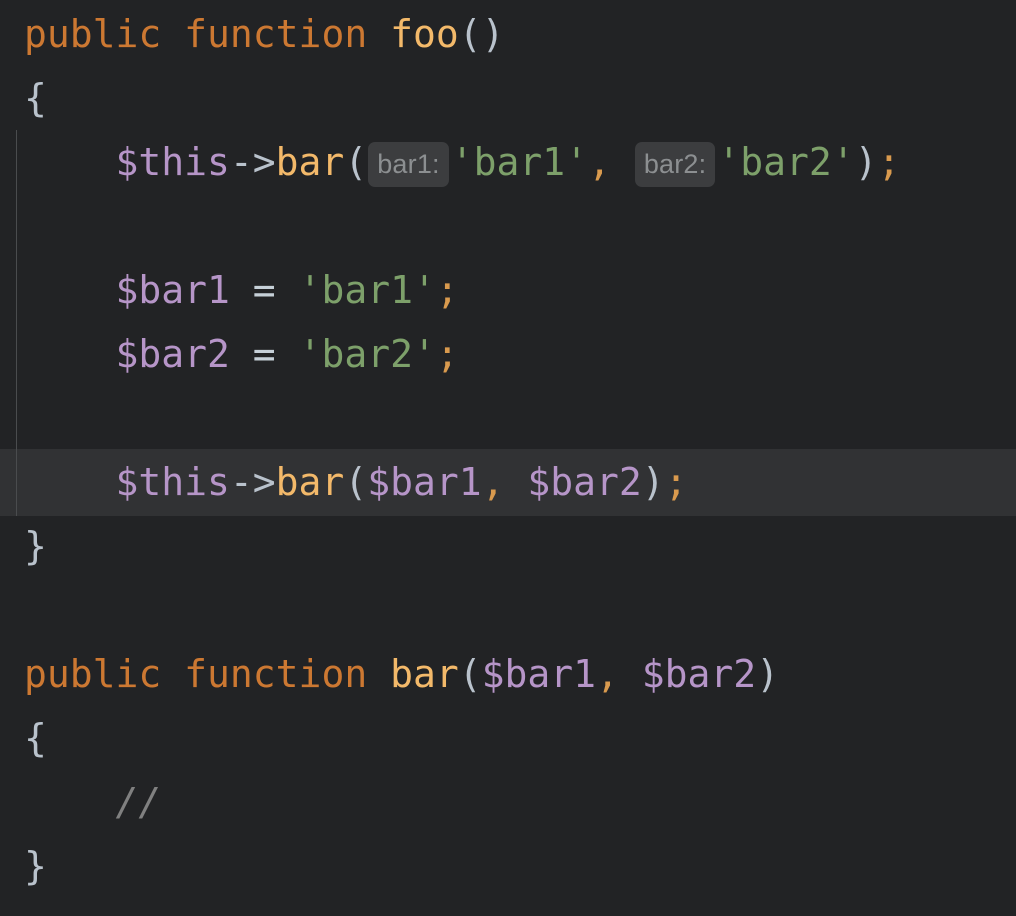  I want to click on function-name-bar: bar, so click(424, 674).